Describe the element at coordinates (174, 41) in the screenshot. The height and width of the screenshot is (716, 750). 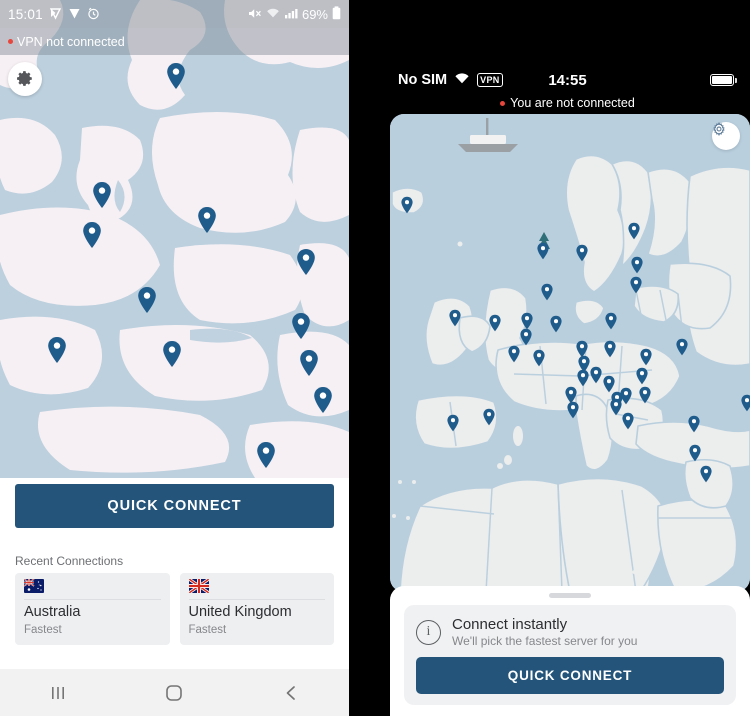
I see `left-vpn-status-banner: VPN not connected` at that location.